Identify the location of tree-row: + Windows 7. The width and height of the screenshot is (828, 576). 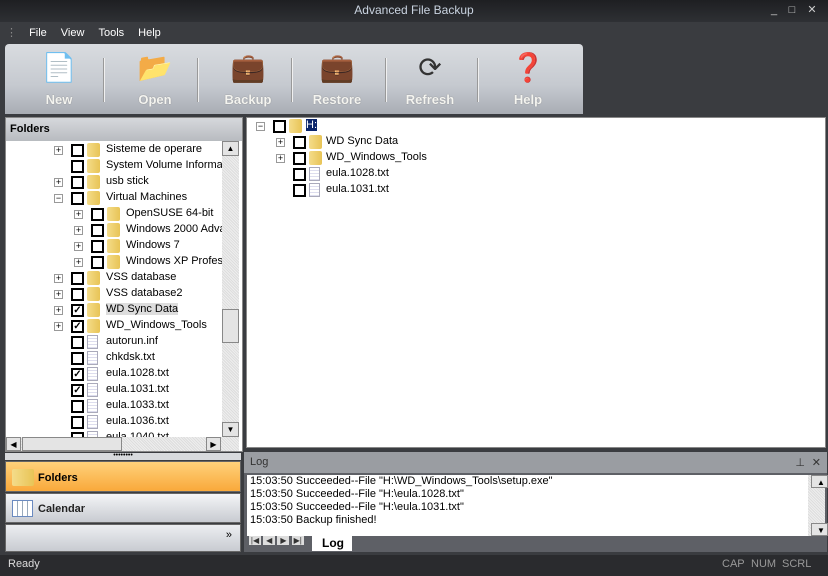
(114, 246).